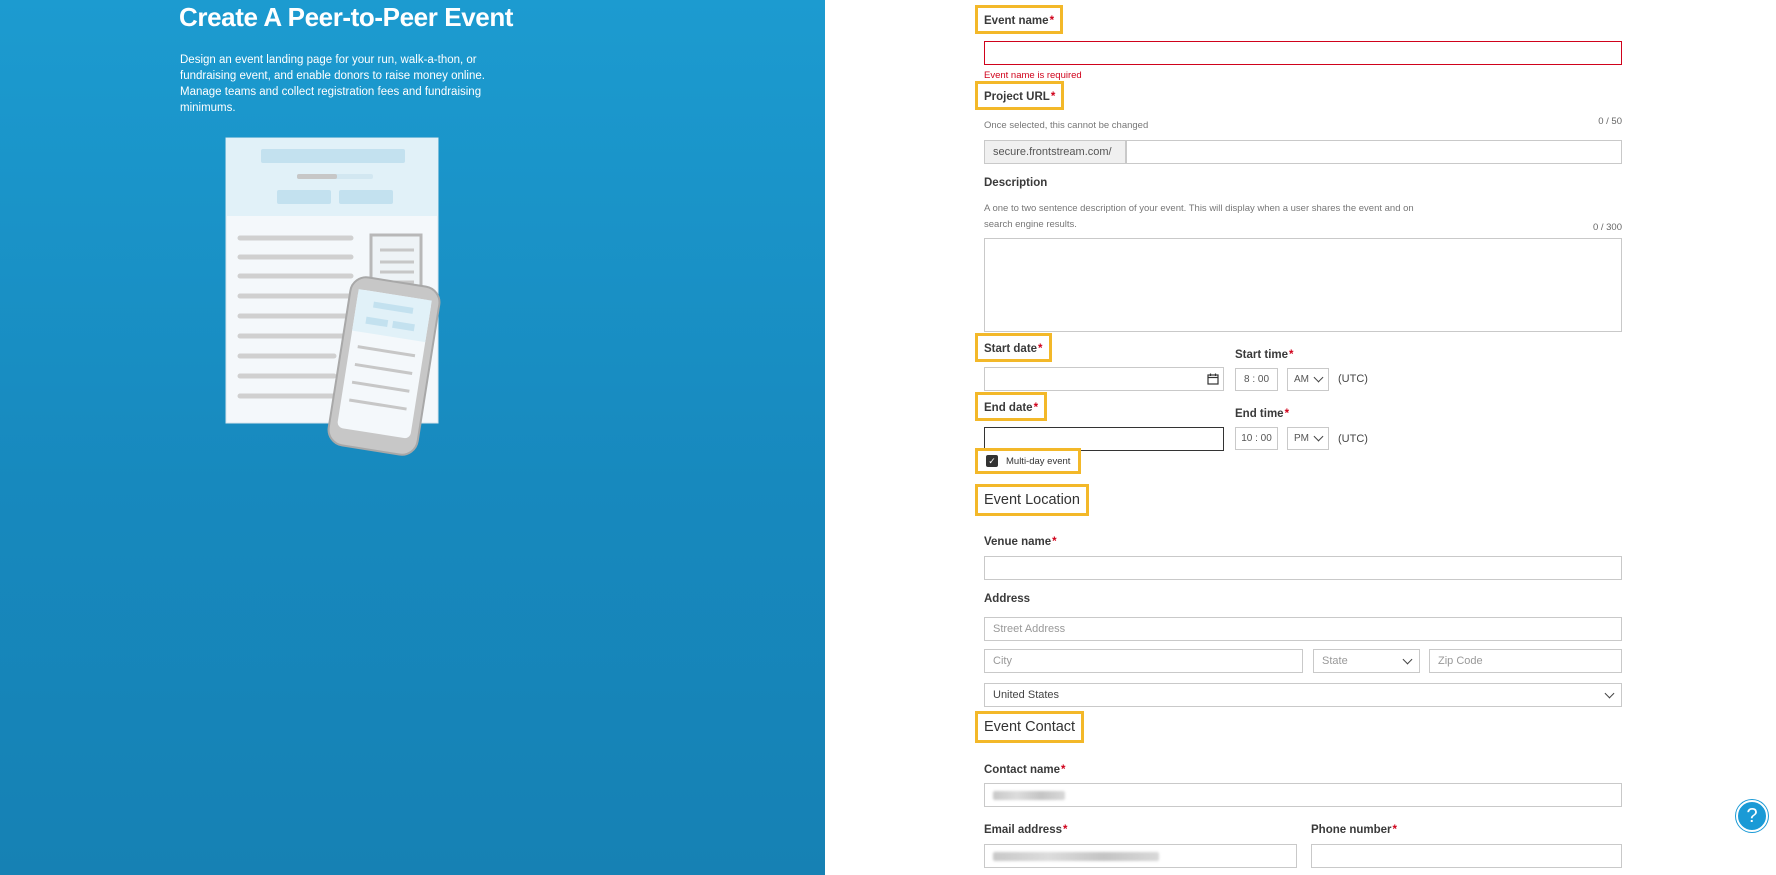 This screenshot has width=1776, height=875. Describe the element at coordinates (1013, 347) in the screenshot. I see `start-date-label: Start date*` at that location.